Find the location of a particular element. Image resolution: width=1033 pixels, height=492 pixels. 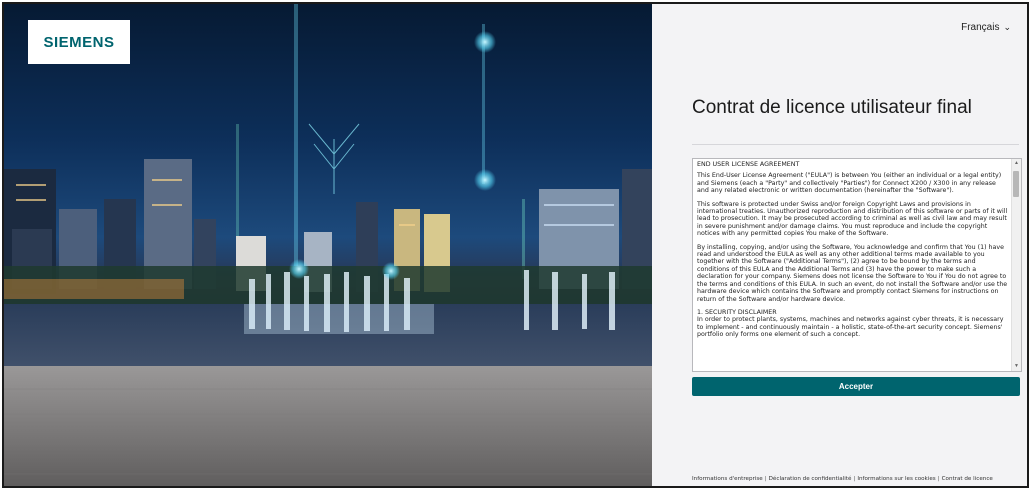

siemens-logo: SIEMENS is located at coordinates (79, 42).